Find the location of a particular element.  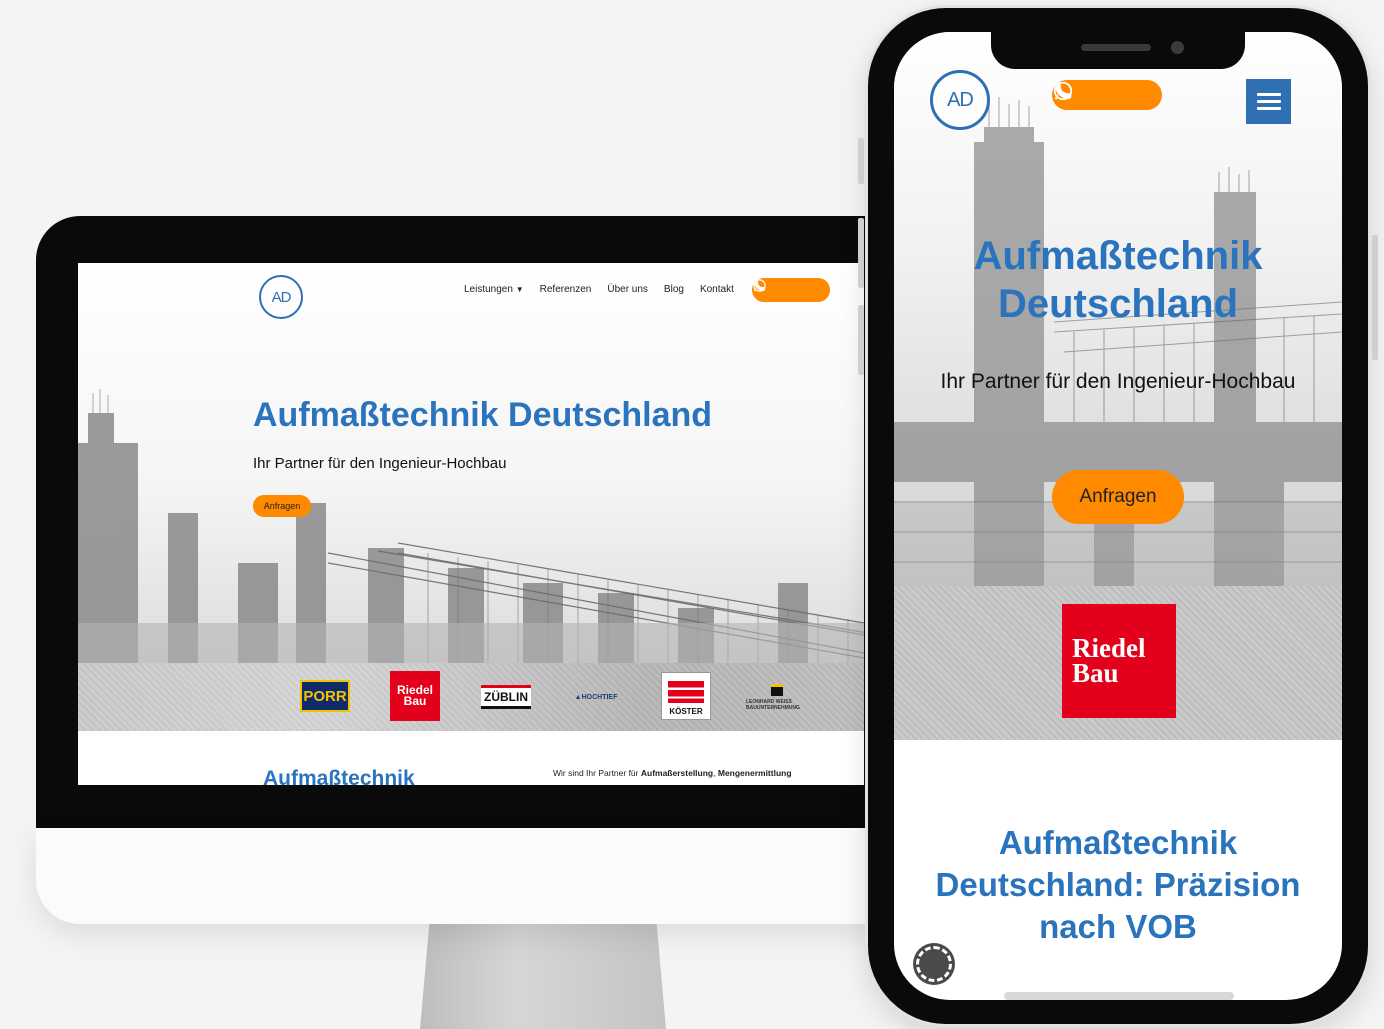

cut-off-text-line is located at coordinates (1119, 996).